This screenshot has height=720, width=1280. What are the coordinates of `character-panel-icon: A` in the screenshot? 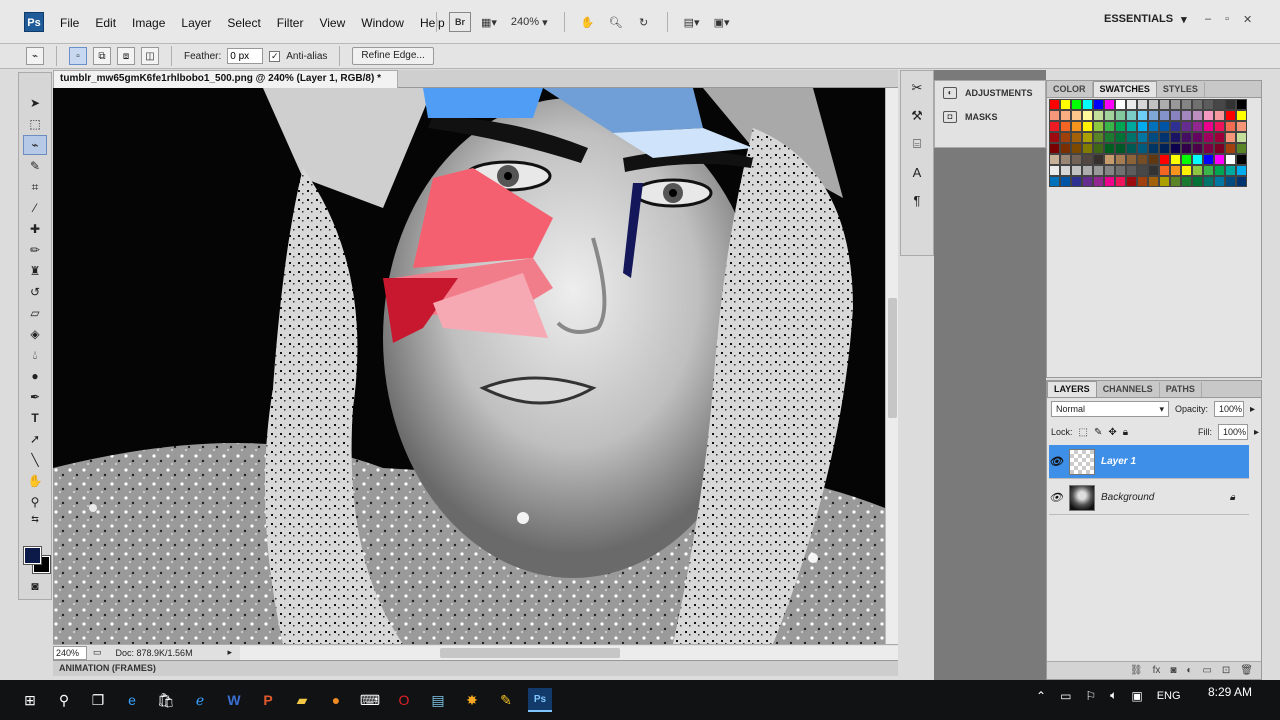 It's located at (917, 172).